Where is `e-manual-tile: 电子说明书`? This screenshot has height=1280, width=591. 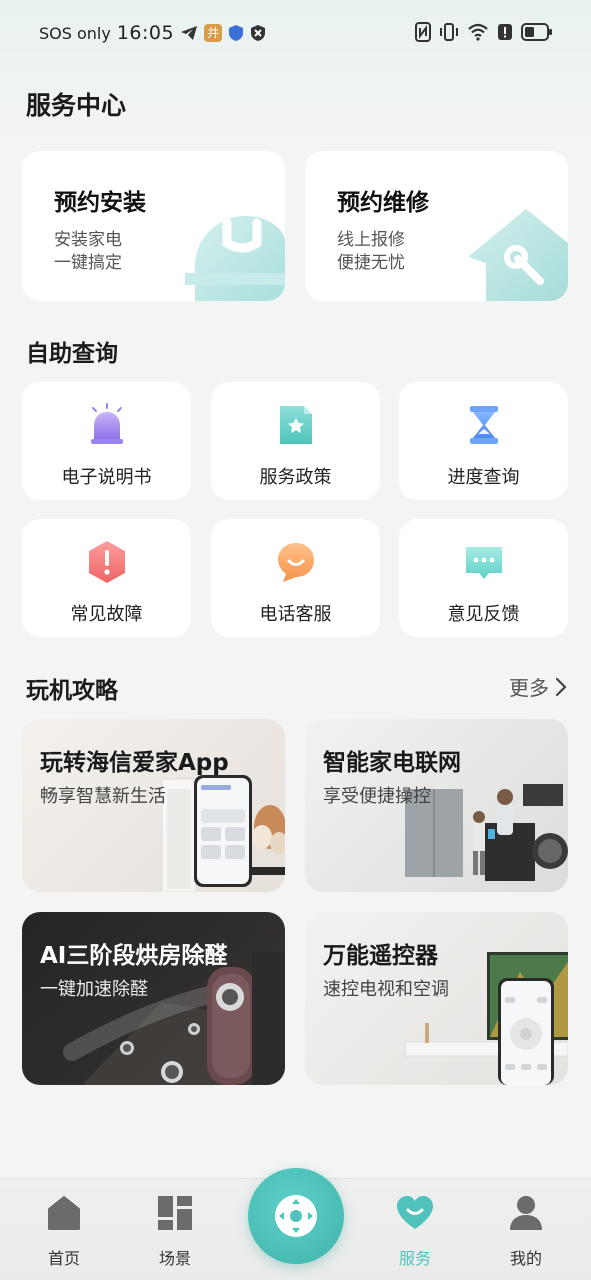 e-manual-tile: 电子说明书 is located at coordinates (106, 441).